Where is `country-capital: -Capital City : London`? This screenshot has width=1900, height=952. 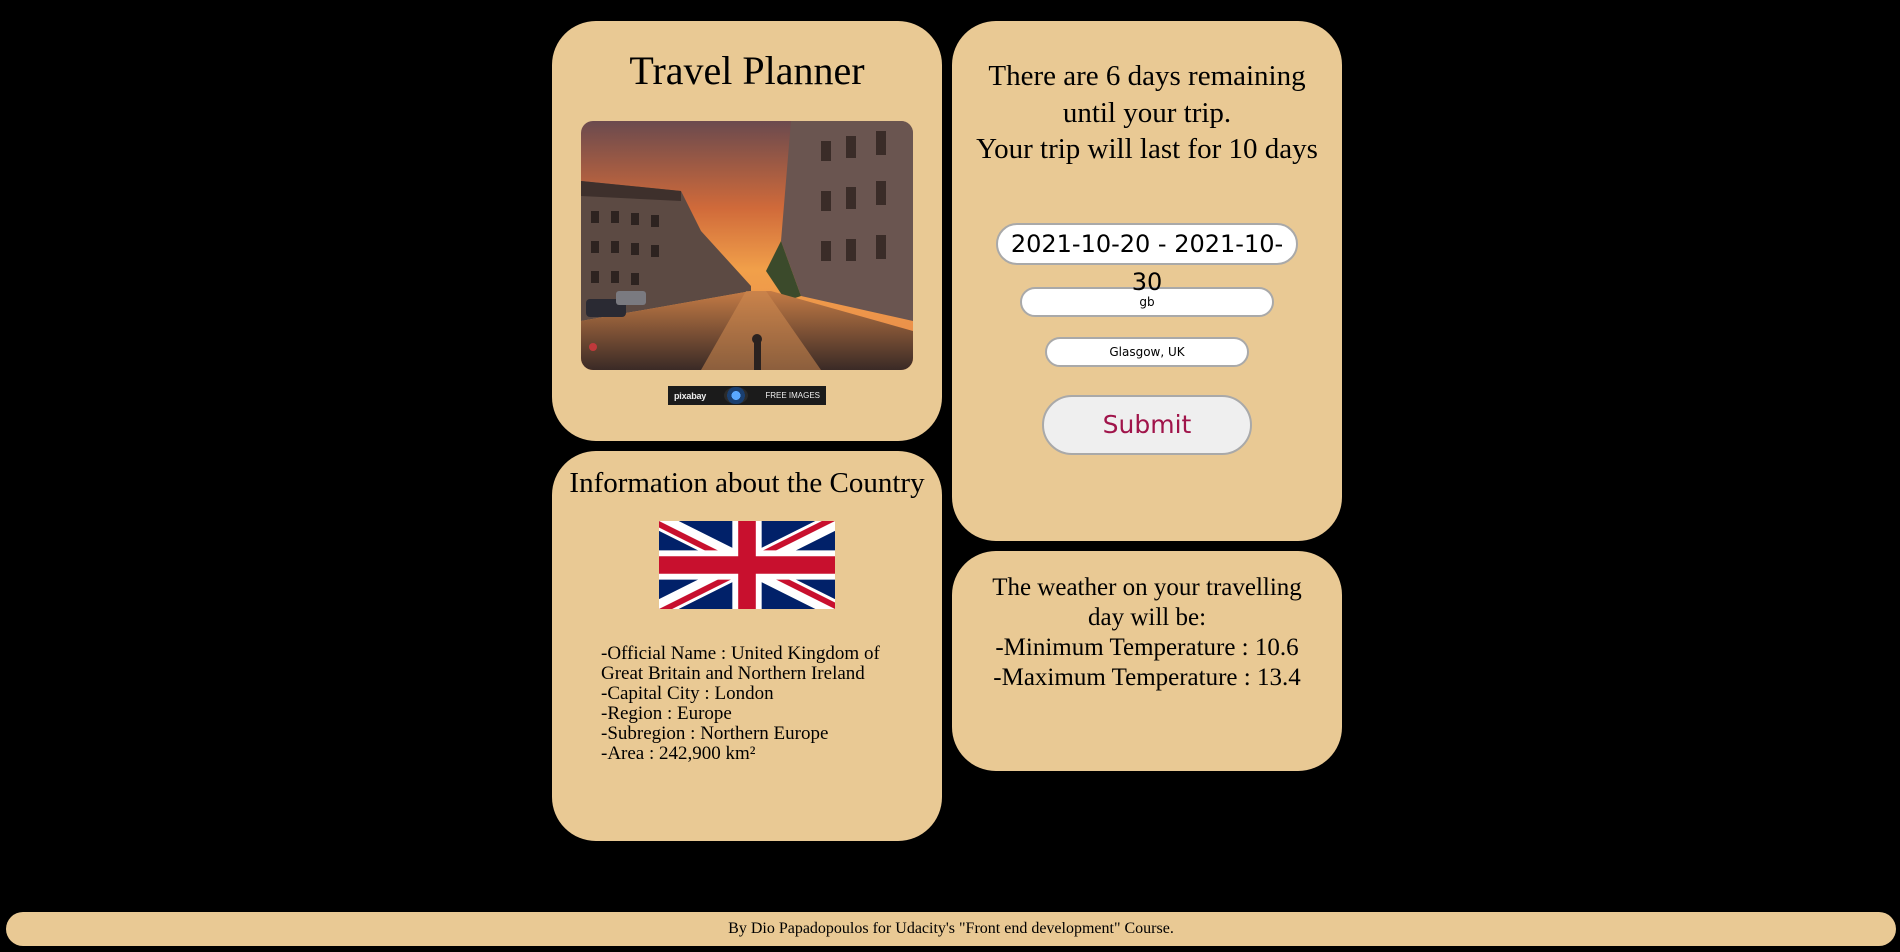 country-capital: -Capital City : London is located at coordinates (687, 694).